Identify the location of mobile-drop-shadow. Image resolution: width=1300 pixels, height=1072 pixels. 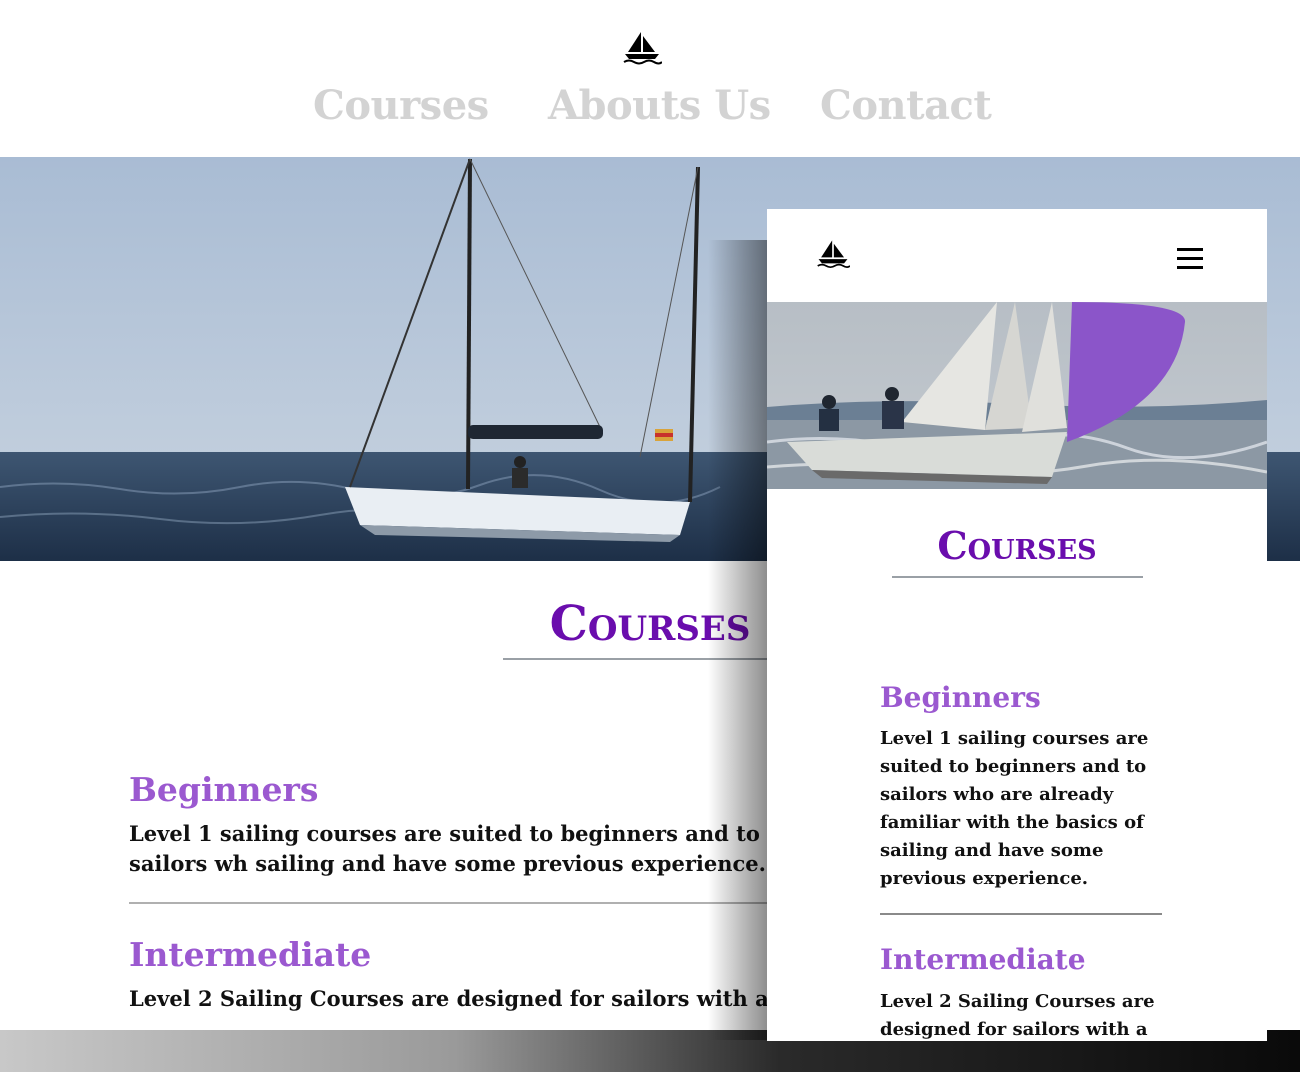
(738, 640).